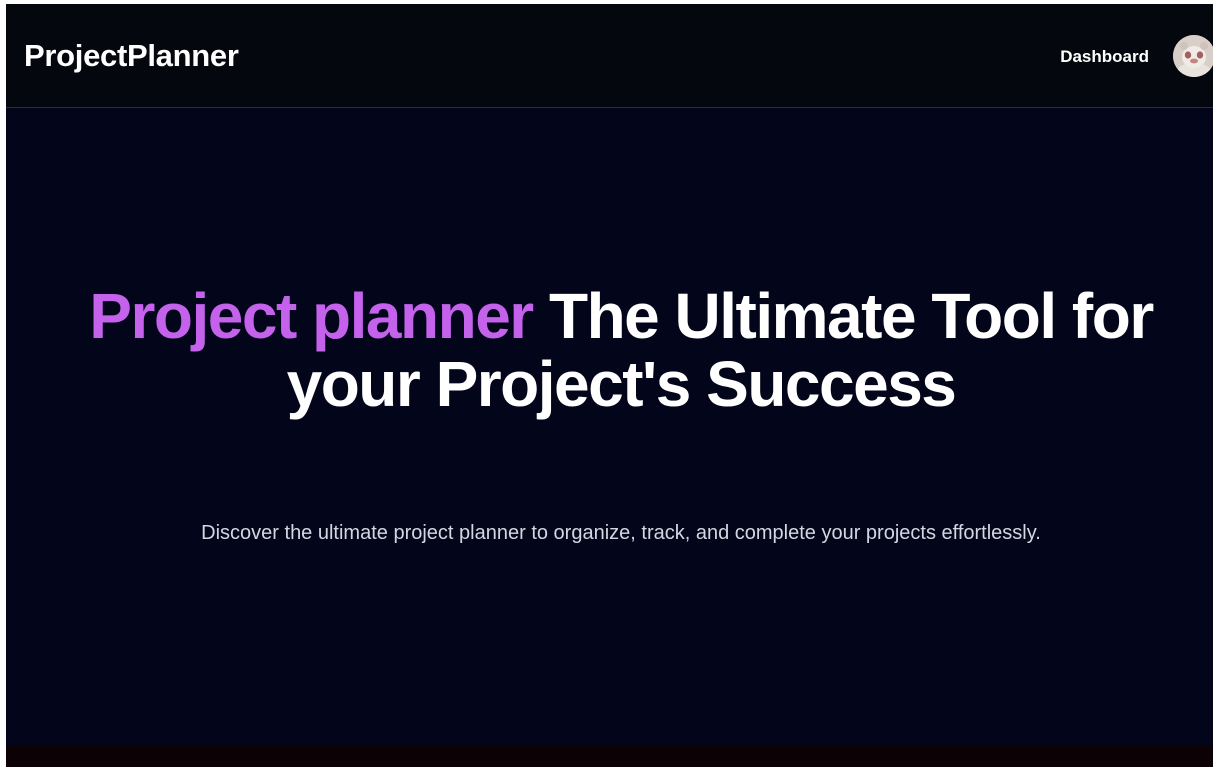 This screenshot has height=769, width=1213. What do you see at coordinates (311, 316) in the screenshot?
I see `hero-title-accent: Project planner` at bounding box center [311, 316].